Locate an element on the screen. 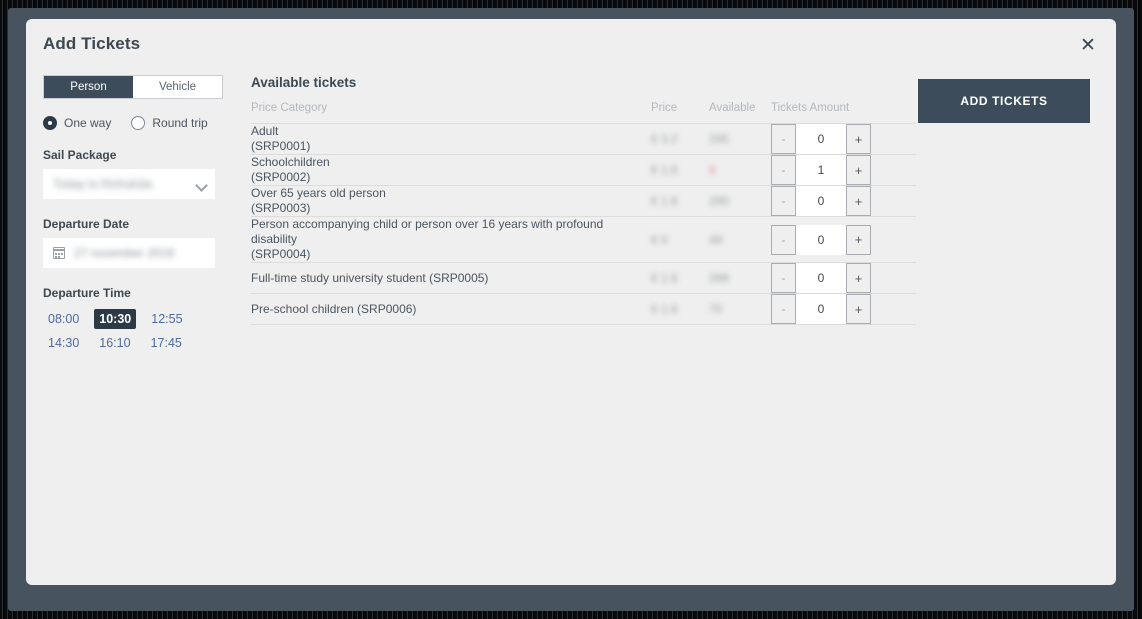 The width and height of the screenshot is (1142, 619). ticket-price: € 3.2 is located at coordinates (680, 139).